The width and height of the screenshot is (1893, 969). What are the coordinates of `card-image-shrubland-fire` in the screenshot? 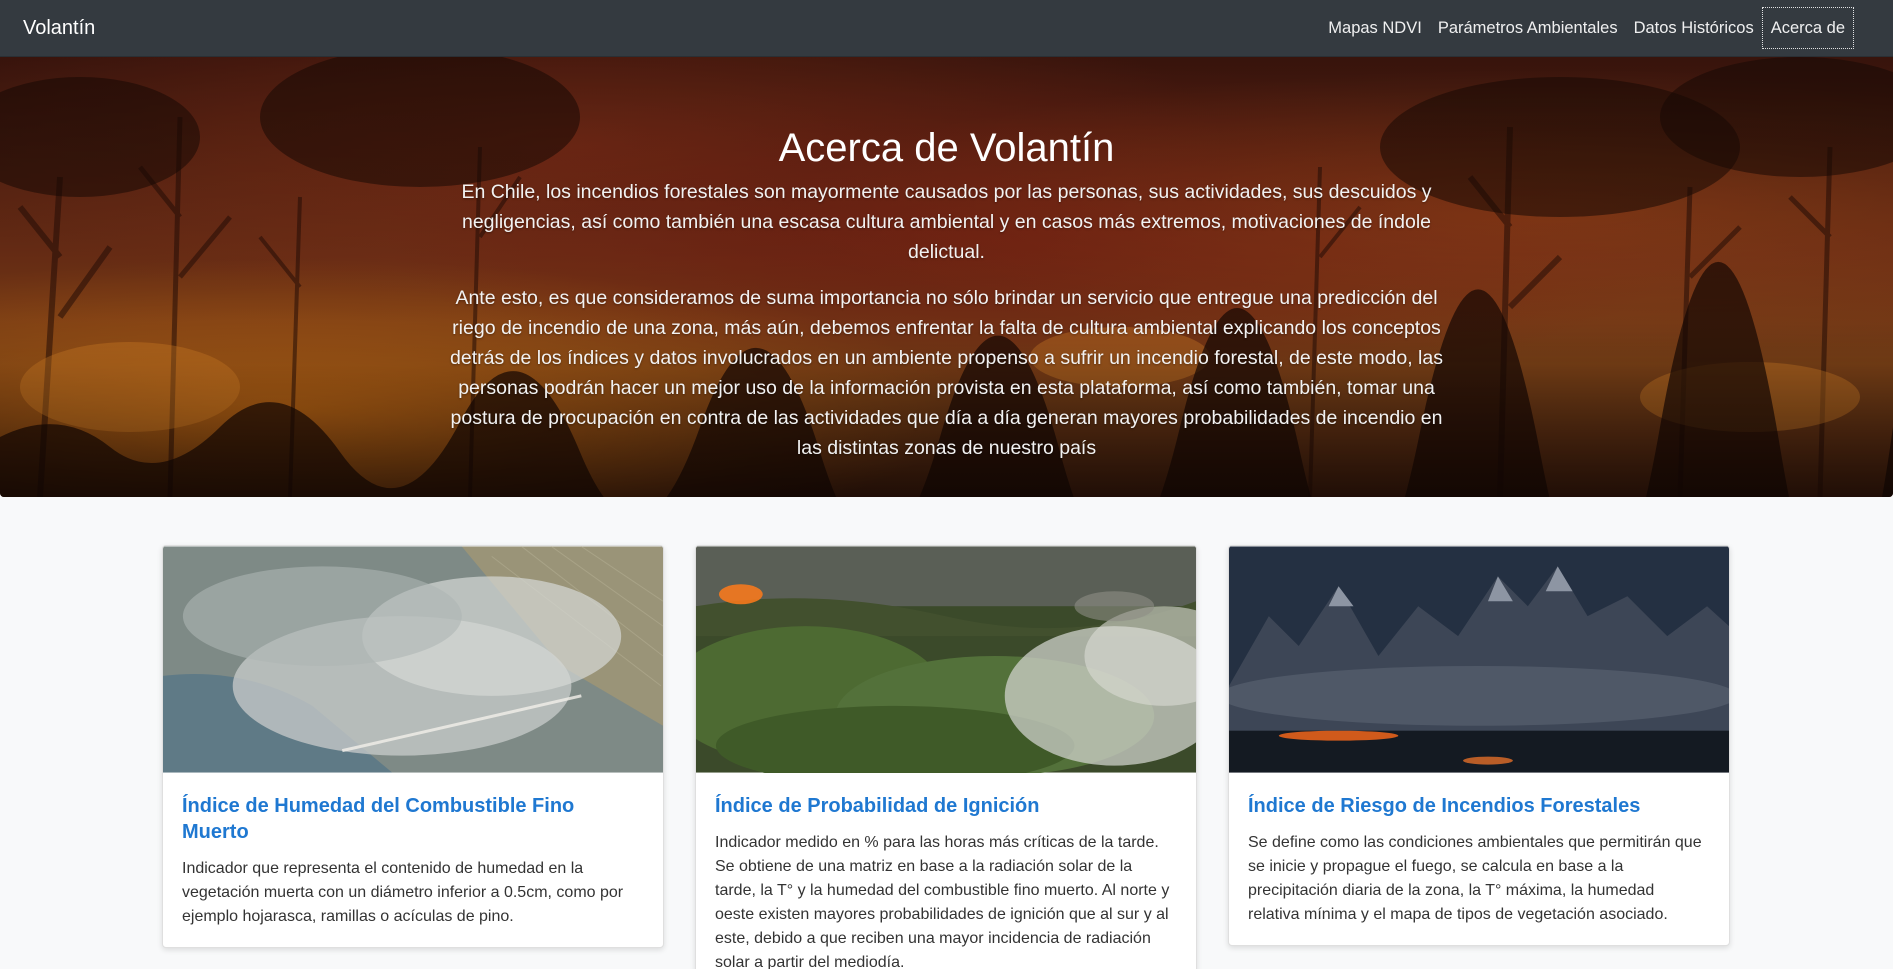 It's located at (946, 659).